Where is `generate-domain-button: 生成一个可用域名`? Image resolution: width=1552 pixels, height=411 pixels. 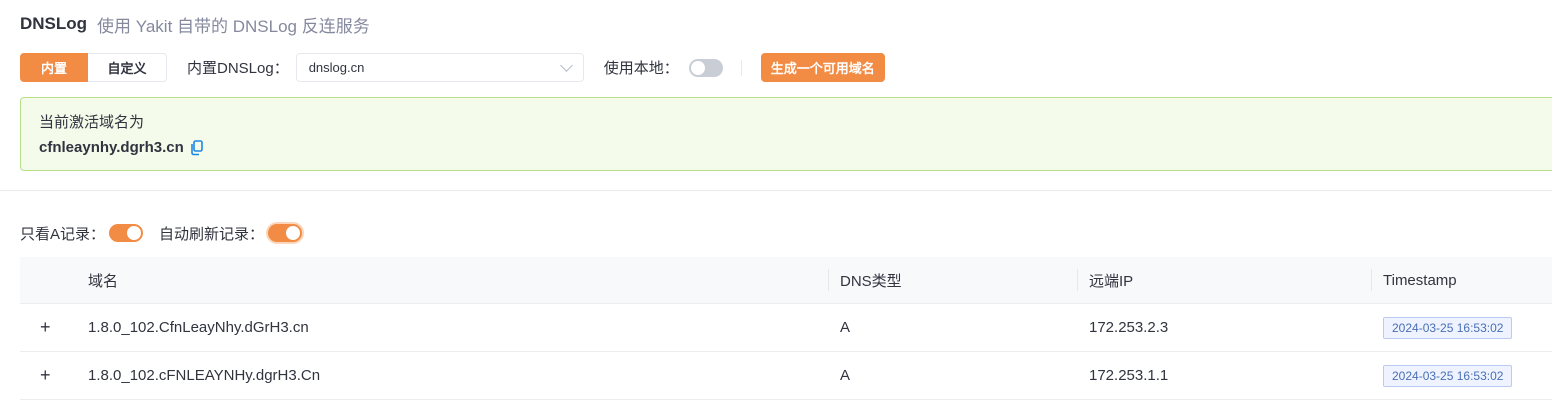 generate-domain-button: 生成一个可用域名 is located at coordinates (822, 67).